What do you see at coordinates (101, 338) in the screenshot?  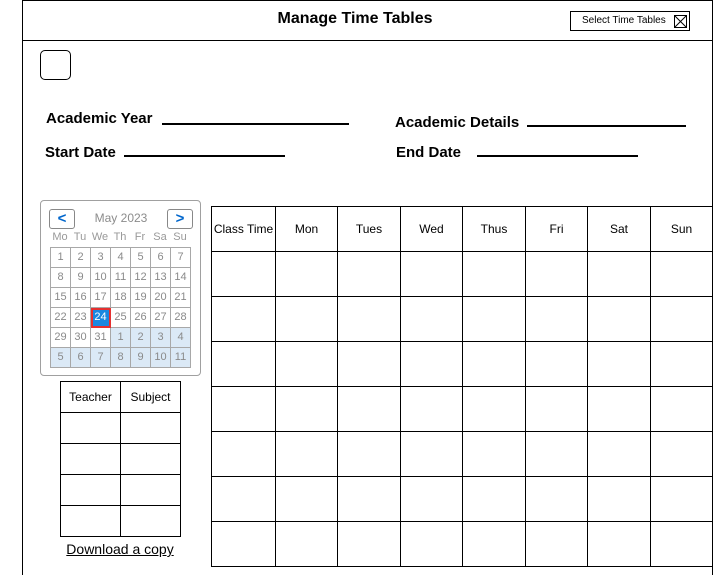 I see `calendar-day: 31` at bounding box center [101, 338].